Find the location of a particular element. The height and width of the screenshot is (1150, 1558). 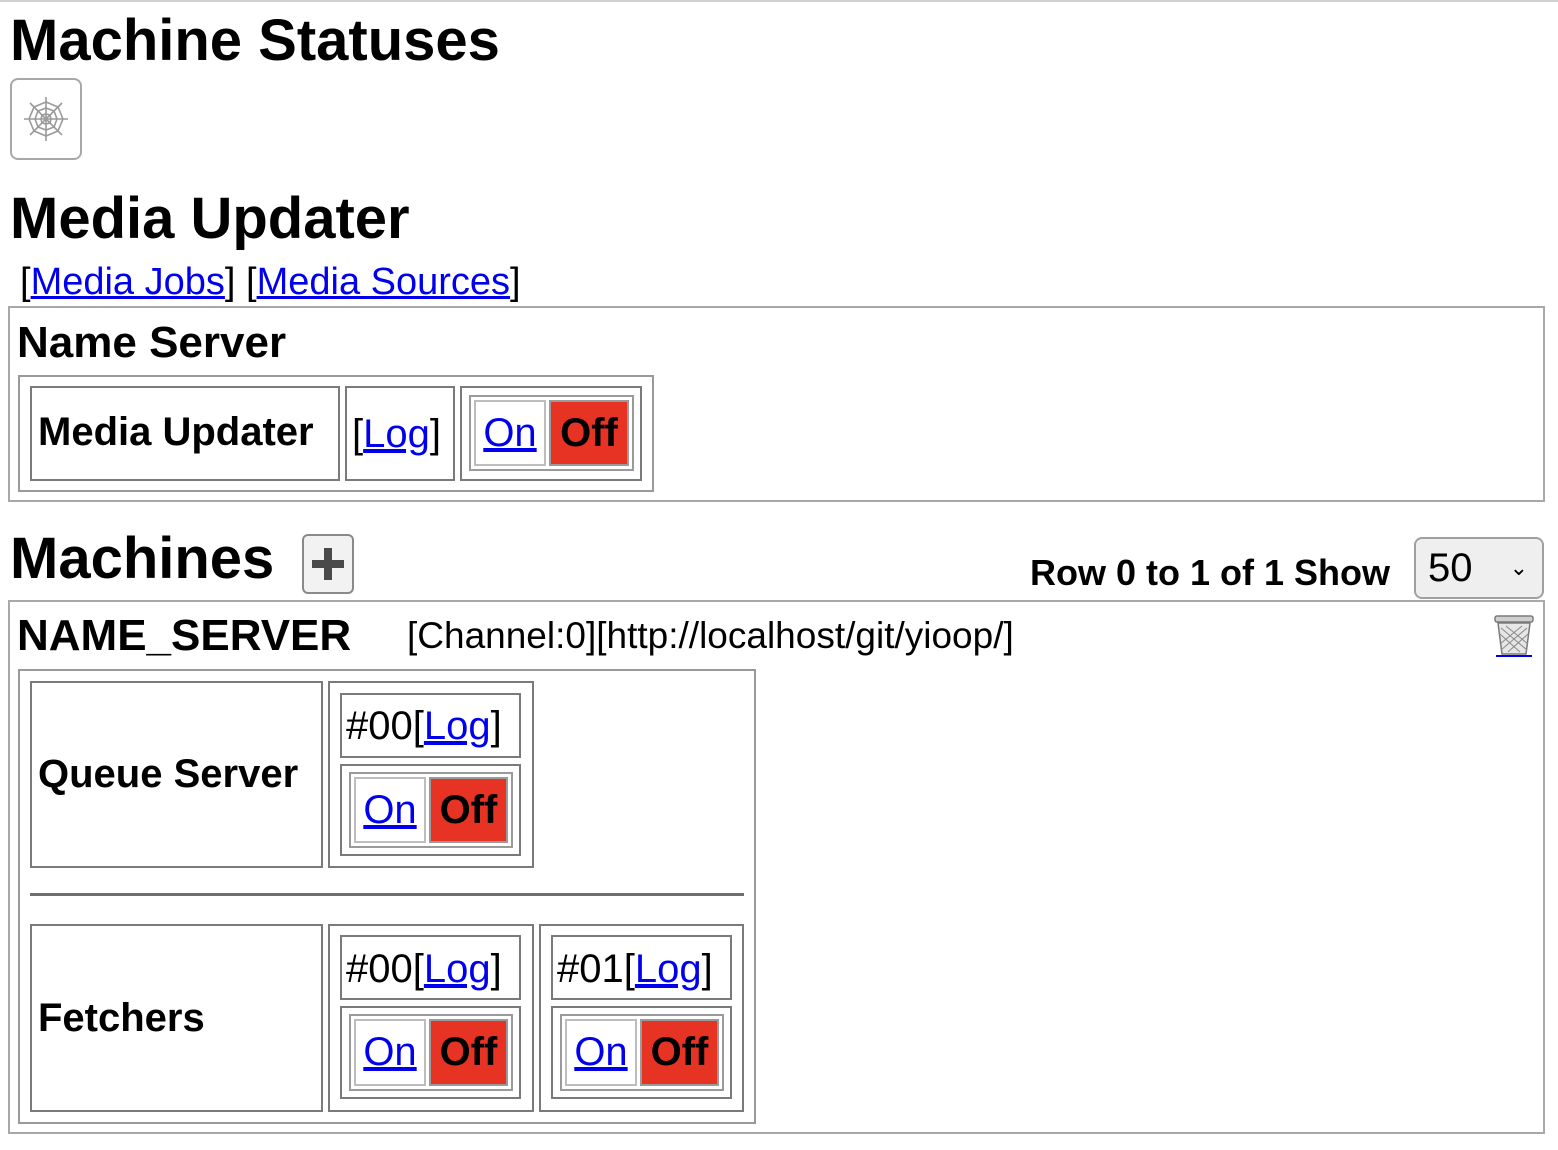

add-machine-button is located at coordinates (328, 564).